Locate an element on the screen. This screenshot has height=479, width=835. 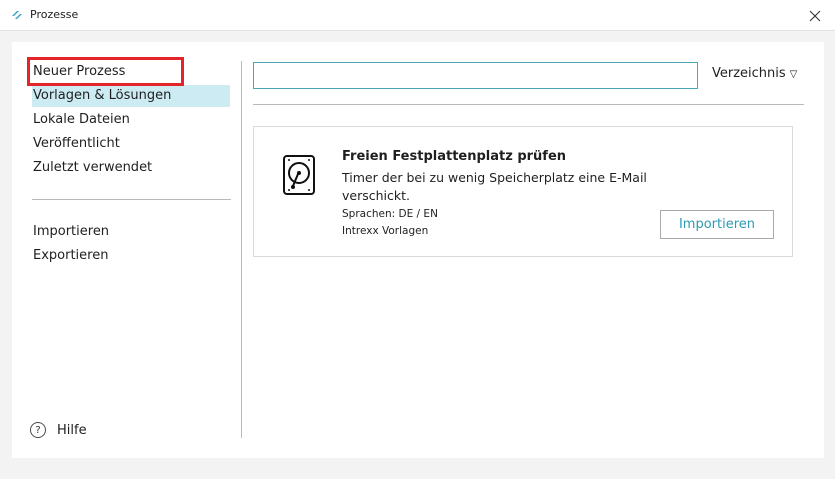
help-icon: ? is located at coordinates (38, 430).